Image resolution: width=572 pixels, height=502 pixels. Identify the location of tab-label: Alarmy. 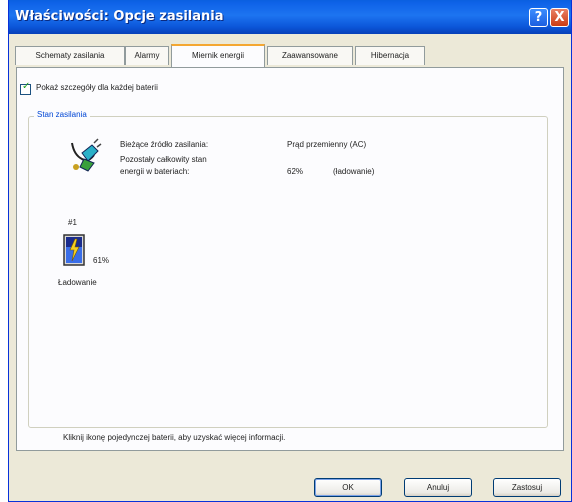
(147, 55).